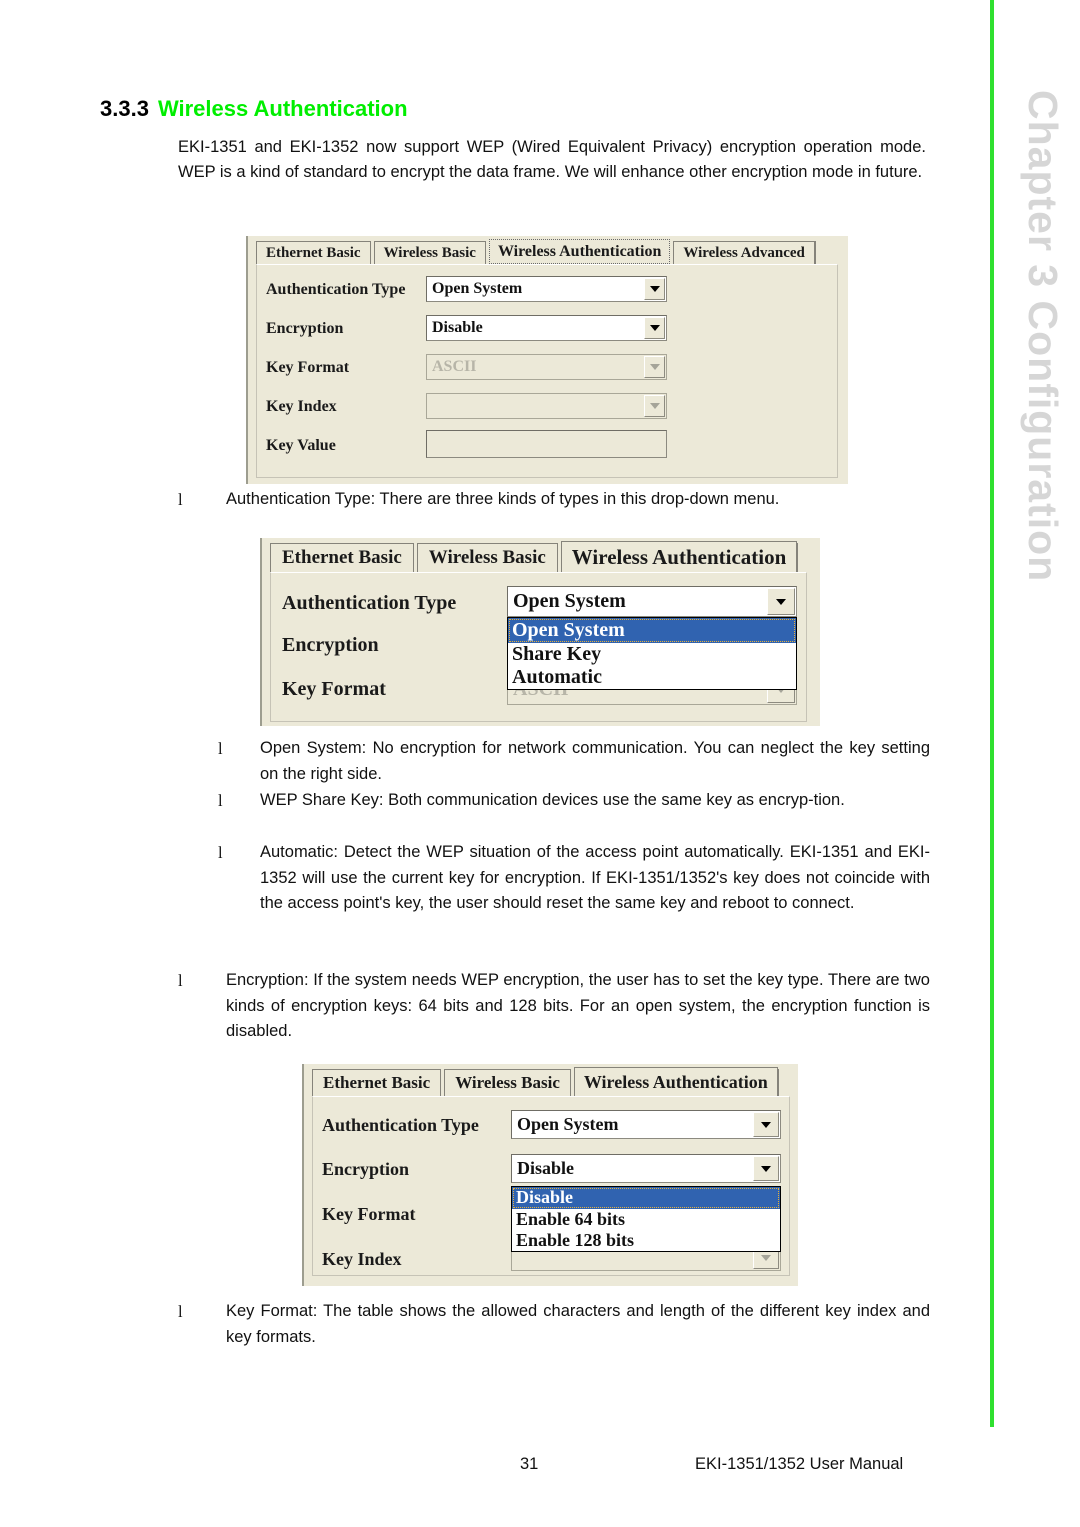  What do you see at coordinates (529, 1464) in the screenshot?
I see `footer-page-number: 31` at bounding box center [529, 1464].